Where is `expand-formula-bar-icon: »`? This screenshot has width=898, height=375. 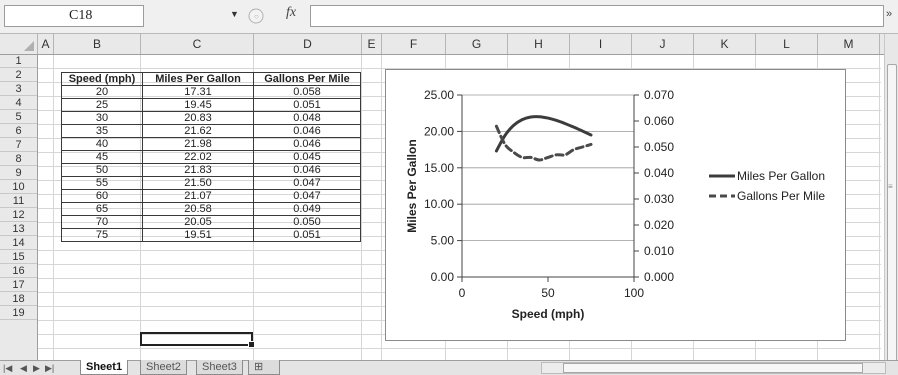
expand-formula-bar-icon: » is located at coordinates (889, 14).